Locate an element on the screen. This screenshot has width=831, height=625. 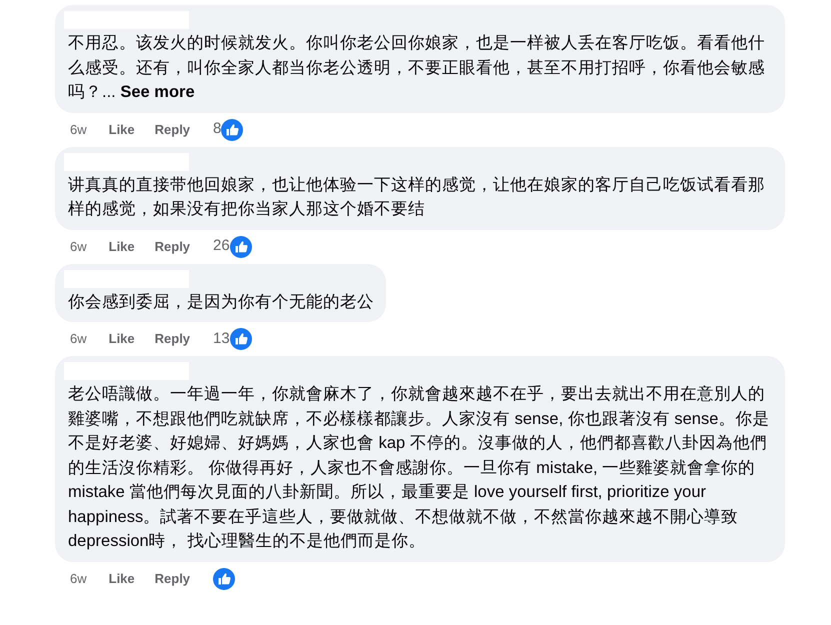
comment-text: 讲真真的直接带他回娘家，也让他体验一下这样的感觉，让他在娘家的客厅自己吃饭试看看那样的感觉，如果没有把你当家人那这个婚不要结 is located at coordinates (417, 197).